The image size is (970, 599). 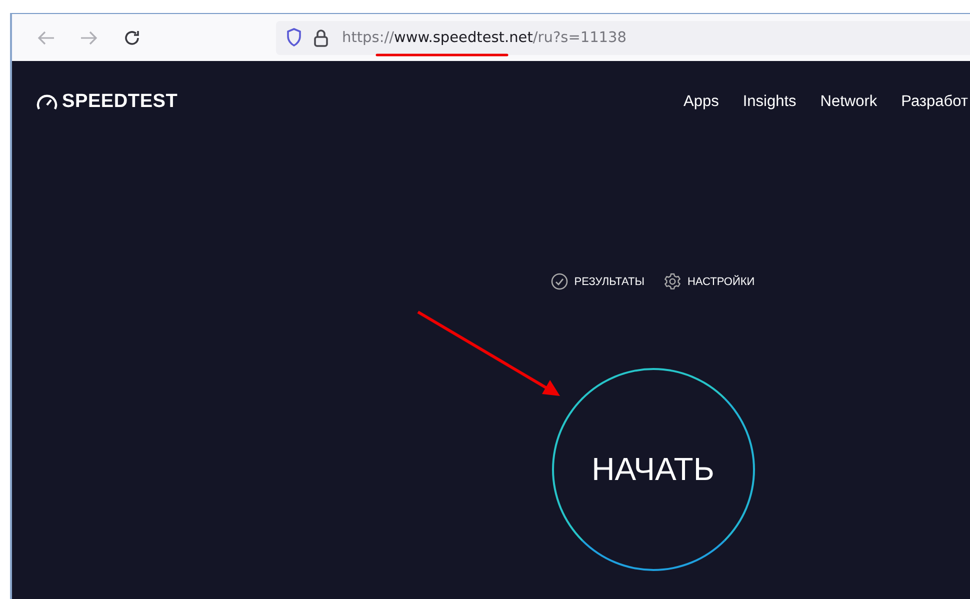 What do you see at coordinates (294, 37) in the screenshot?
I see `shield-icon` at bounding box center [294, 37].